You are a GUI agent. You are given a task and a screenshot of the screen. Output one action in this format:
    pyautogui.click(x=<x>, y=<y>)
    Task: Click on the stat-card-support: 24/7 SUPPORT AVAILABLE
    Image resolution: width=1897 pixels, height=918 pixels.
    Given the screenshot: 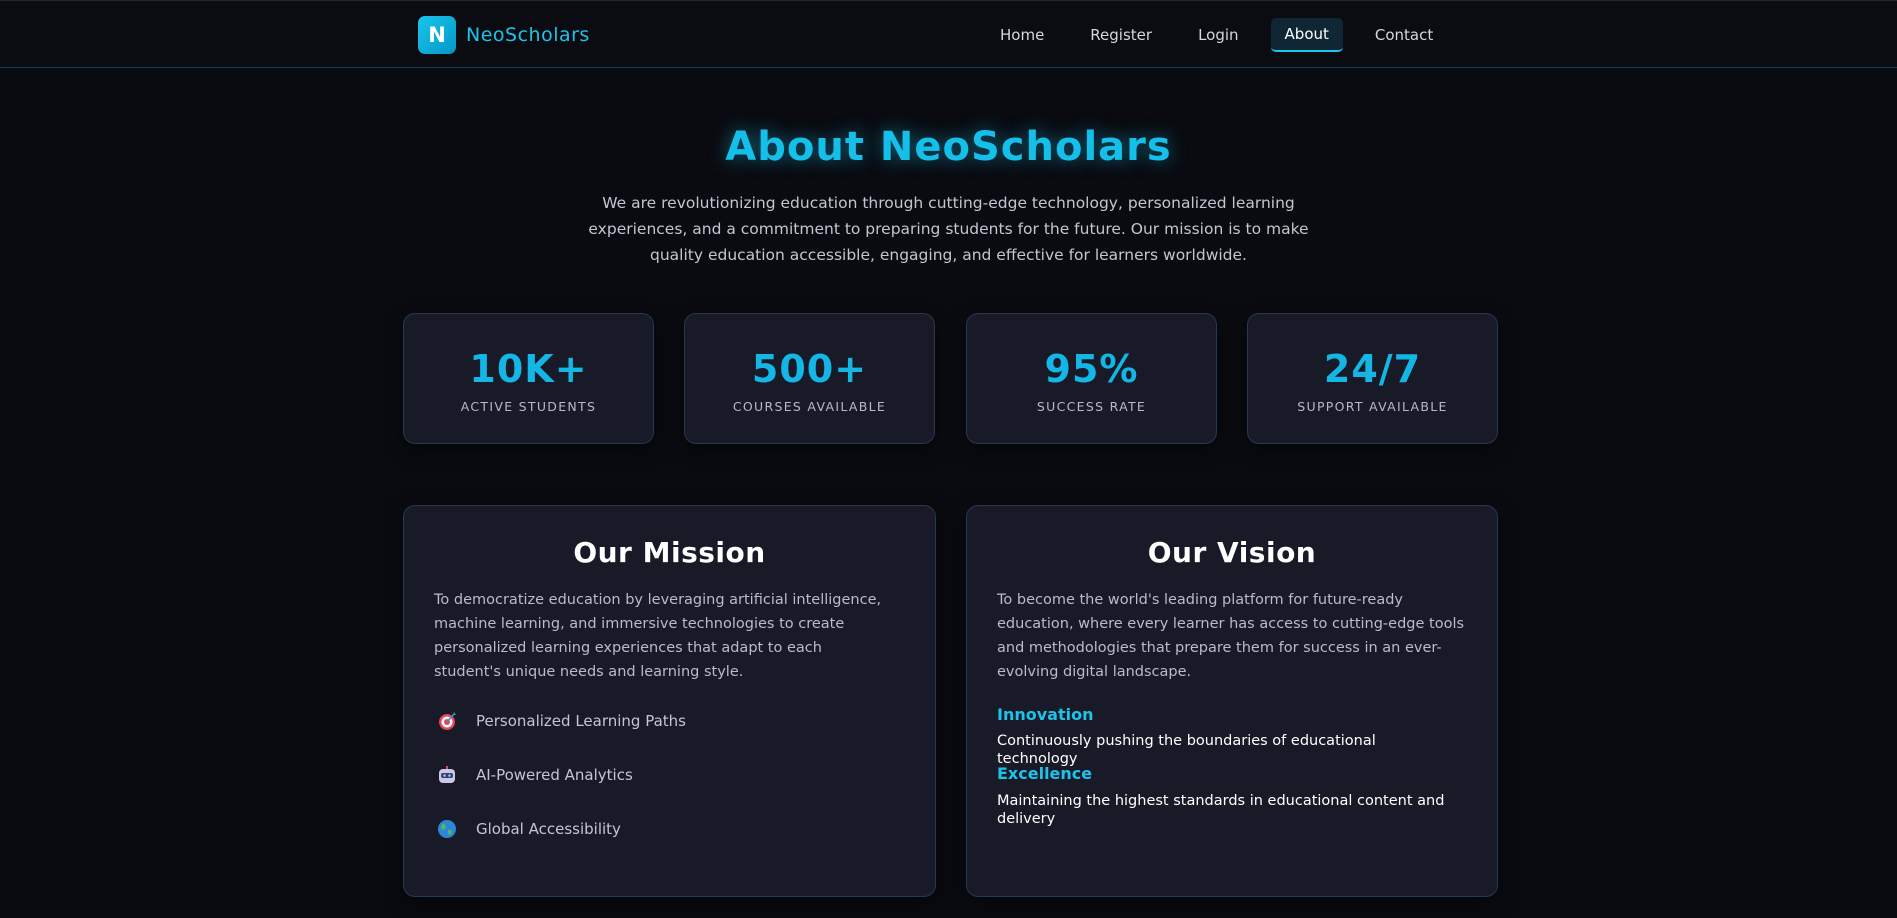 What is the action you would take?
    pyautogui.click(x=1372, y=378)
    